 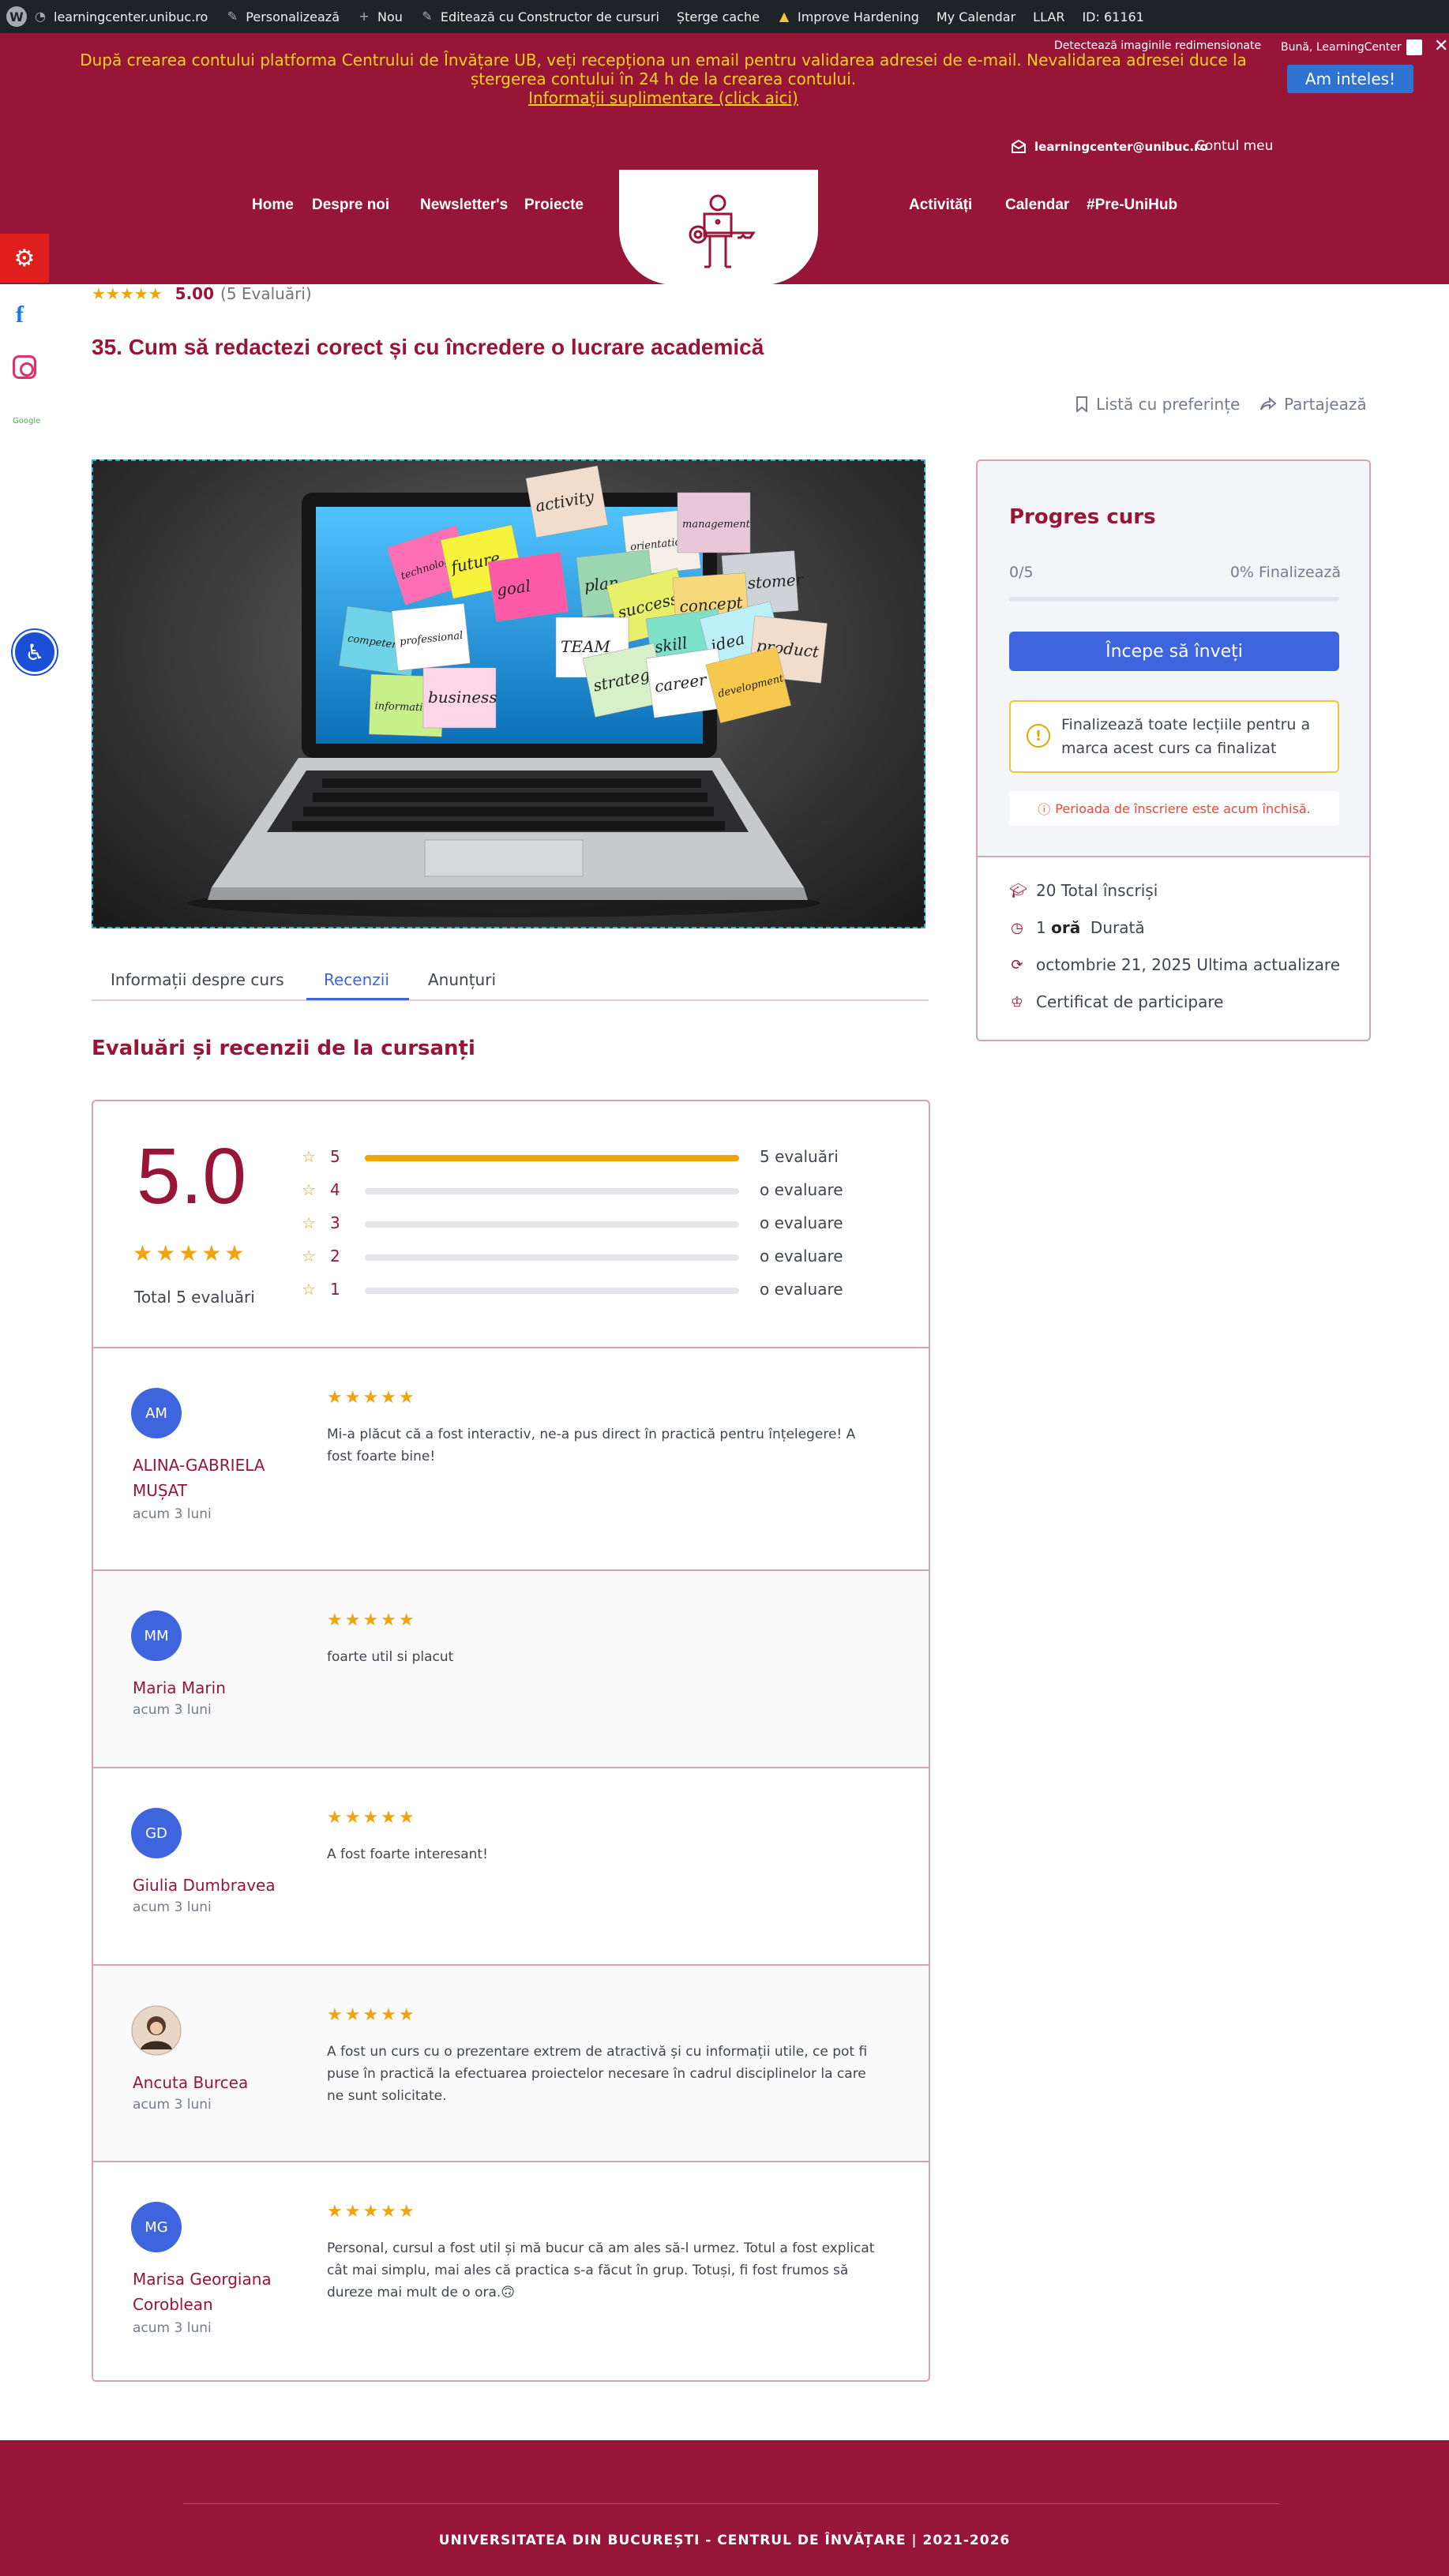 What do you see at coordinates (462, 980) in the screenshot?
I see `tab-announcements: Anunțuri` at bounding box center [462, 980].